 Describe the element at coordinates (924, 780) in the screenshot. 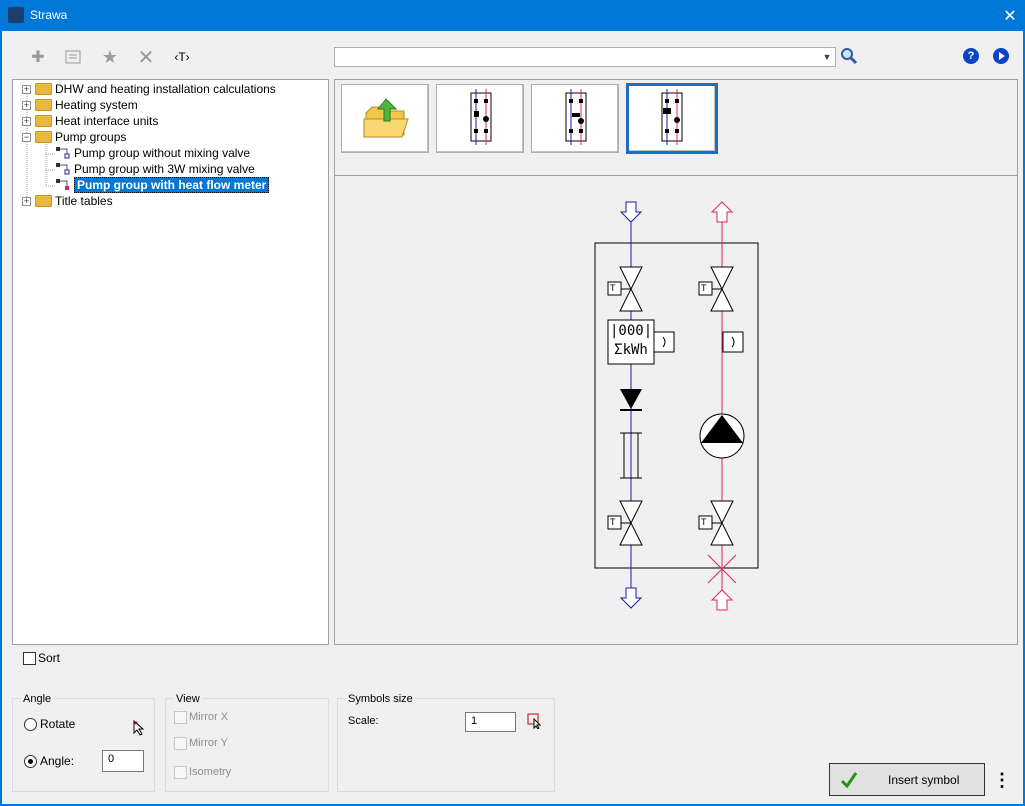

I see `insert-symbol-label: Insert symbol` at that location.